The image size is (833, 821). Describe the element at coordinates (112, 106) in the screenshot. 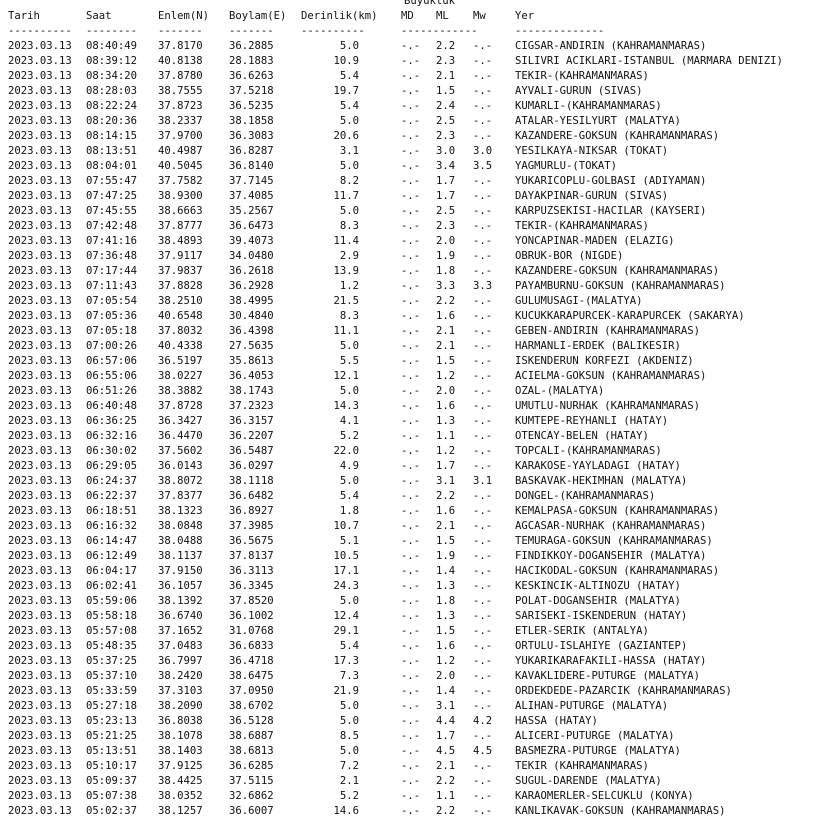

I see `time-cell: 08:22:24` at that location.